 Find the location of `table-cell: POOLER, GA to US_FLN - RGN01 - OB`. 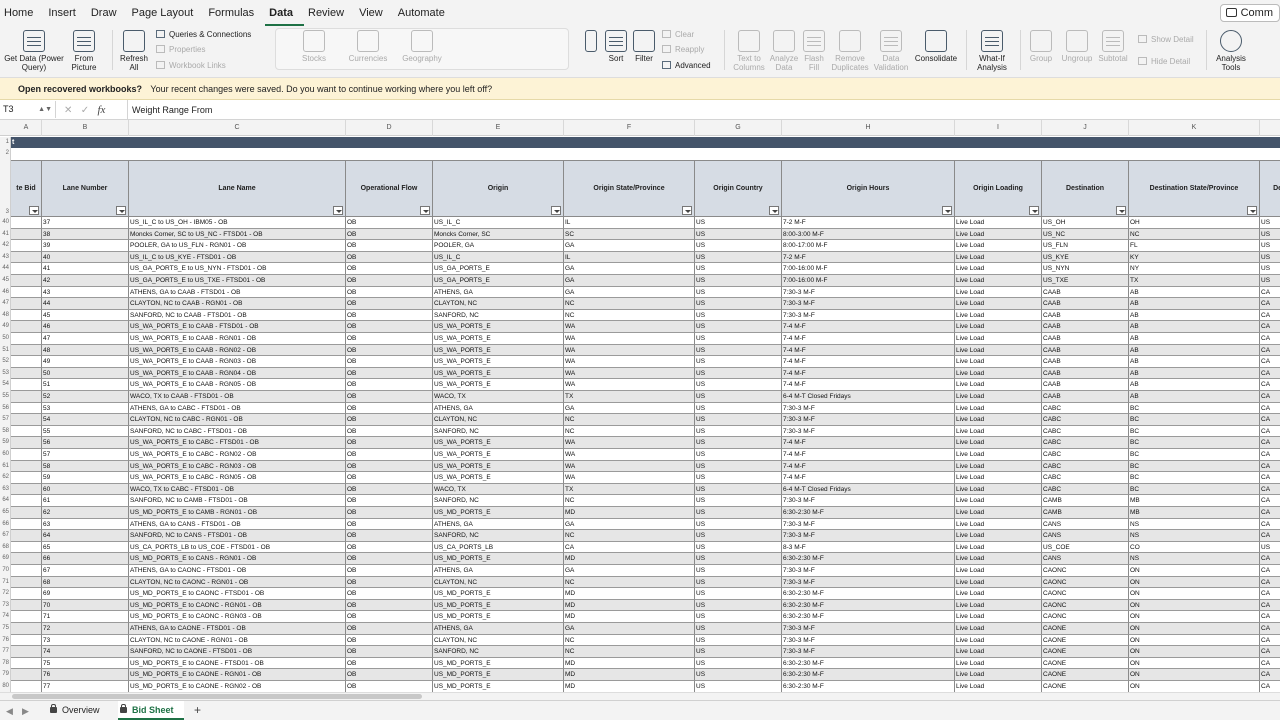

table-cell: POOLER, GA to US_FLN - RGN01 - OB is located at coordinates (237, 246).